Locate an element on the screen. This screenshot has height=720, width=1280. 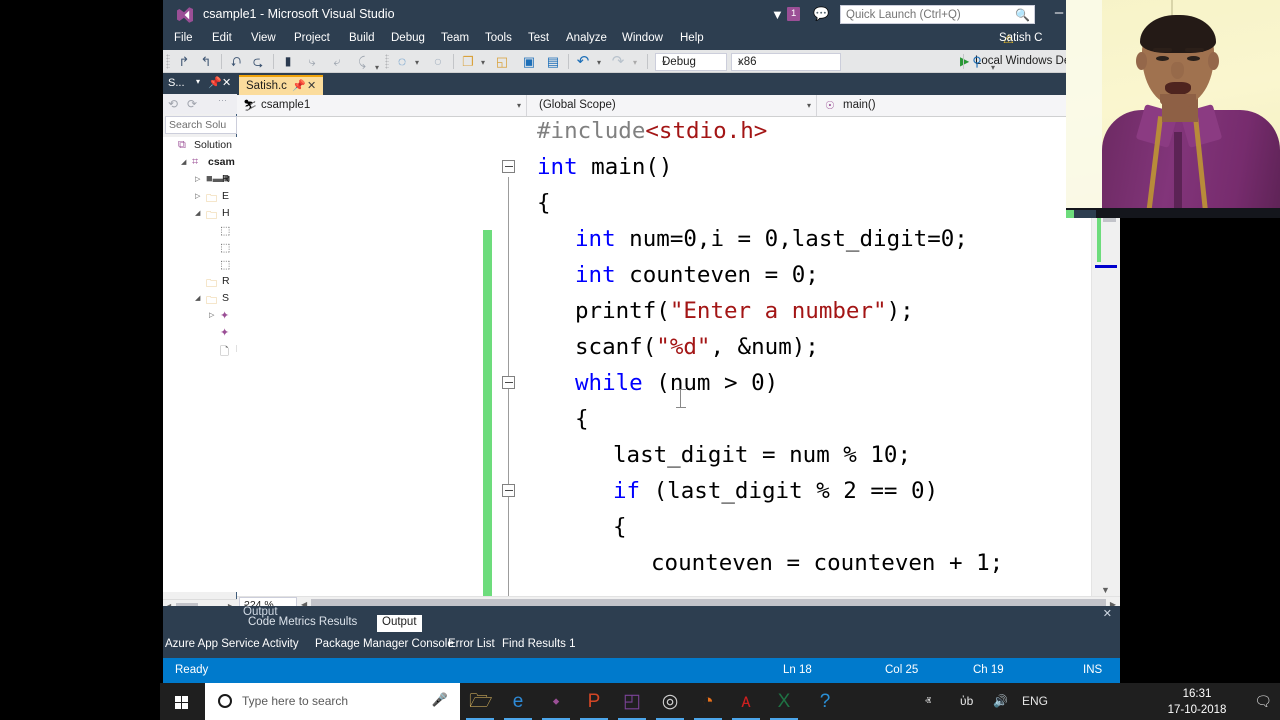
outlining-margin is located at coordinates (509, 387).